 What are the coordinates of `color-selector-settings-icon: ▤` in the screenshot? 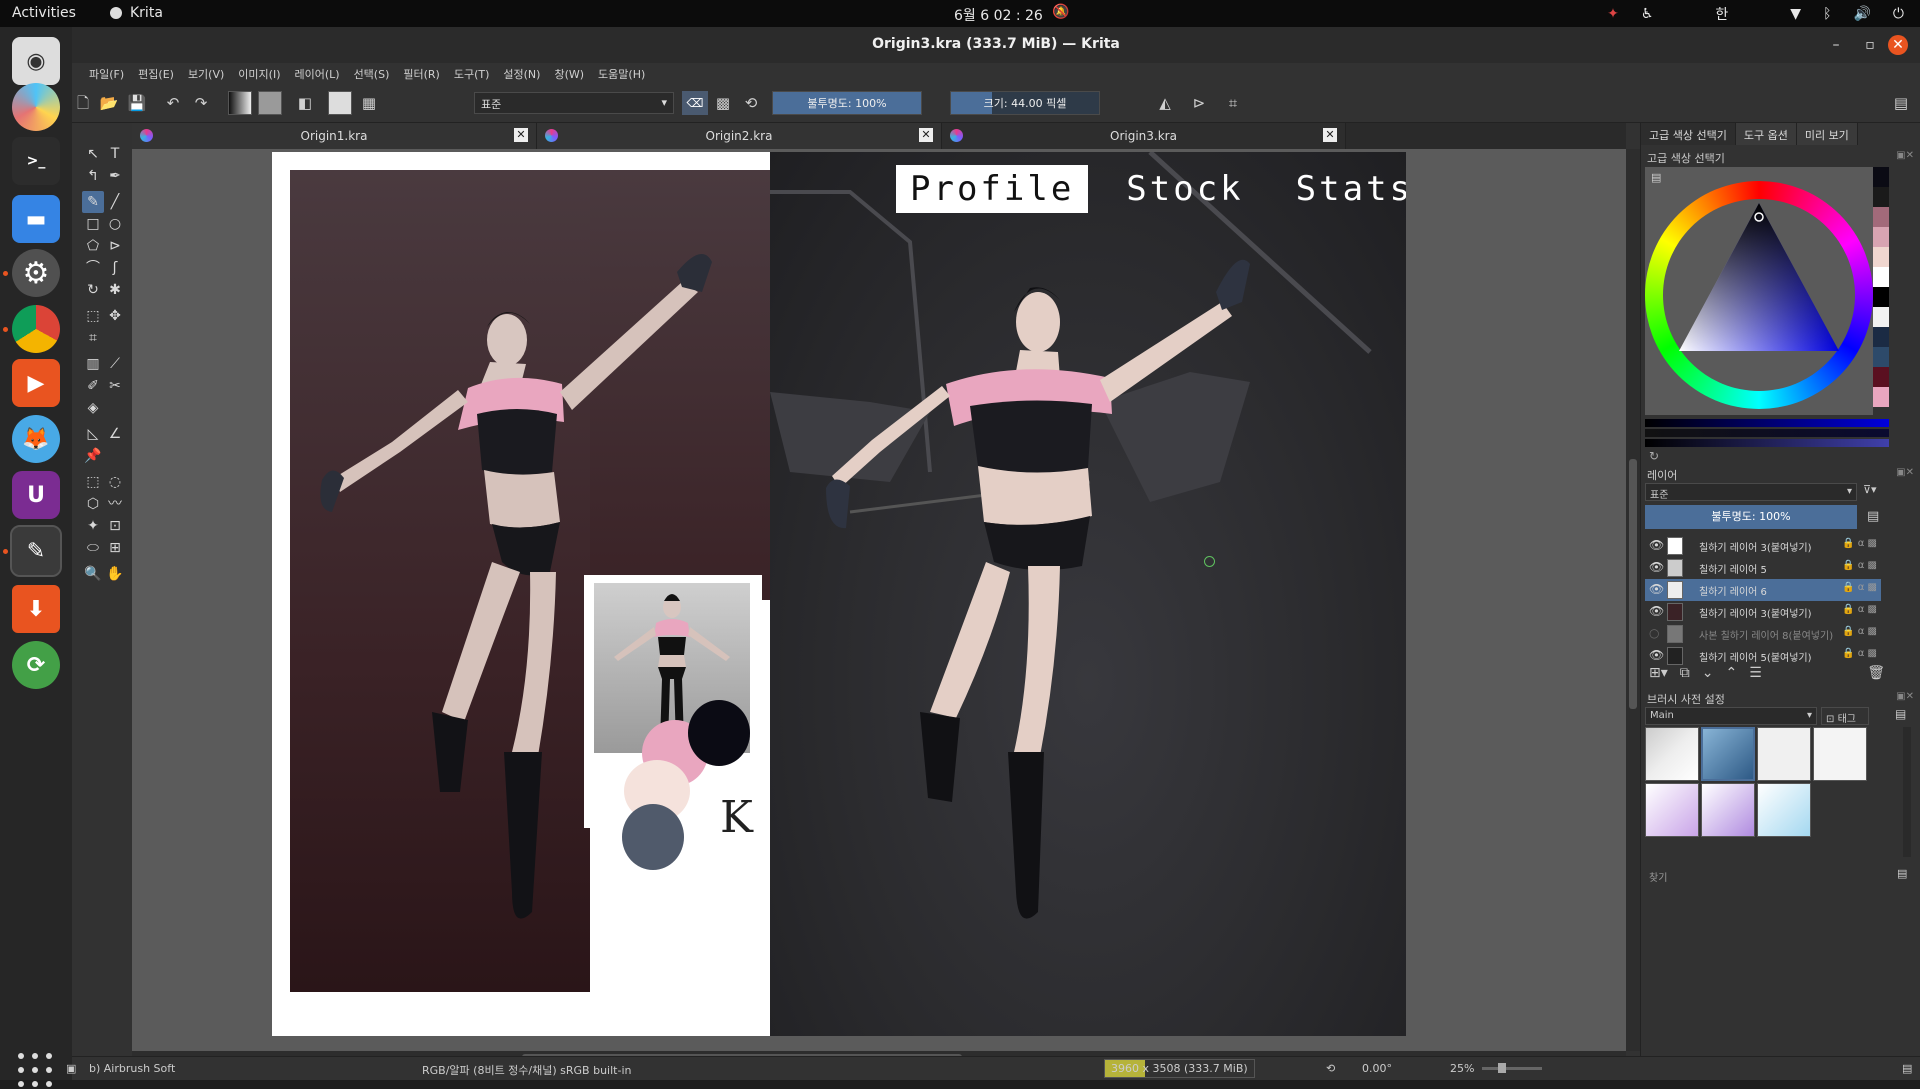 It's located at (1656, 177).